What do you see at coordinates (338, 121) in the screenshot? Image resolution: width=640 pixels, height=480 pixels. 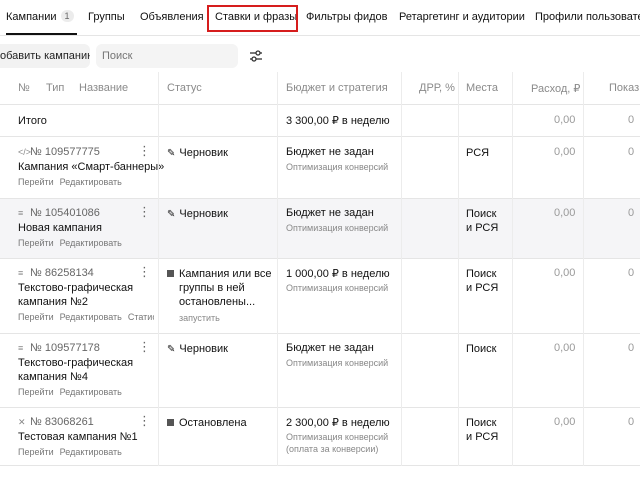 I see `total-budget: 3 300,00 ₽ в неделю` at bounding box center [338, 121].